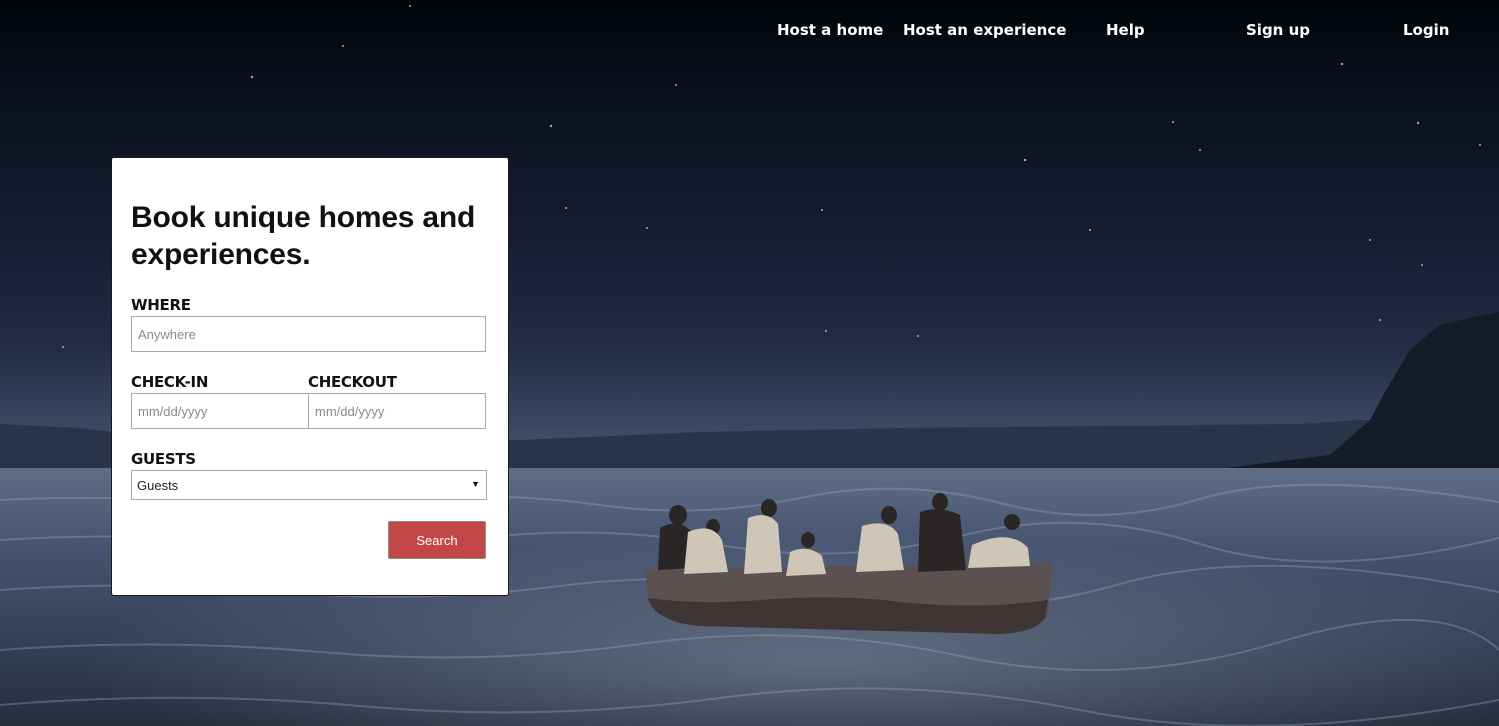 The image size is (1499, 726). Describe the element at coordinates (163, 459) in the screenshot. I see `guests-label: GUESTS` at that location.